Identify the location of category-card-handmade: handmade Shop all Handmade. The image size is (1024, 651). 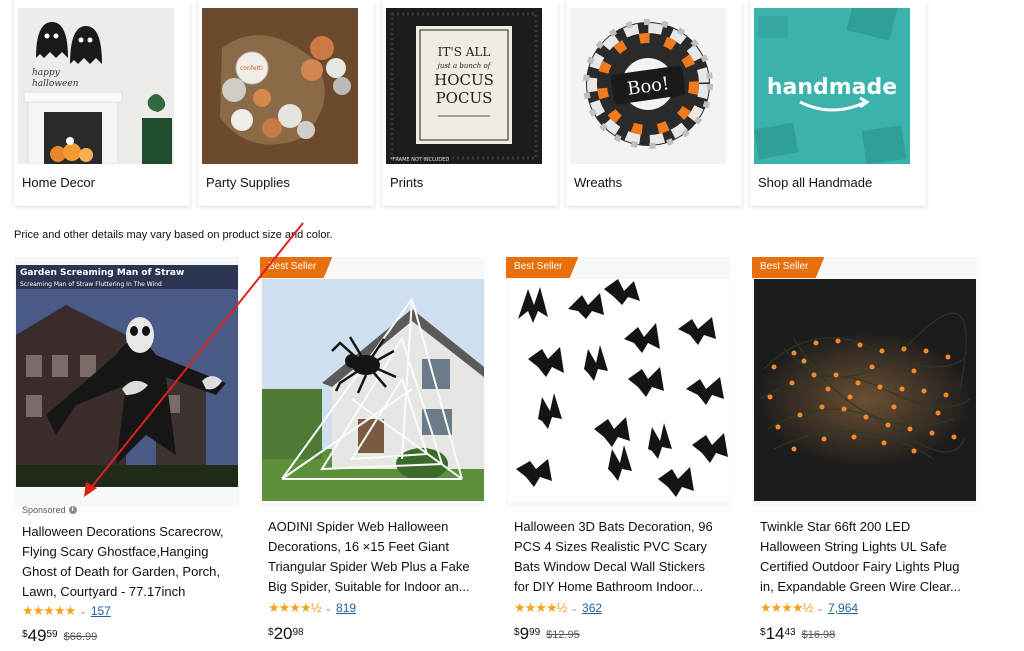
(838, 103).